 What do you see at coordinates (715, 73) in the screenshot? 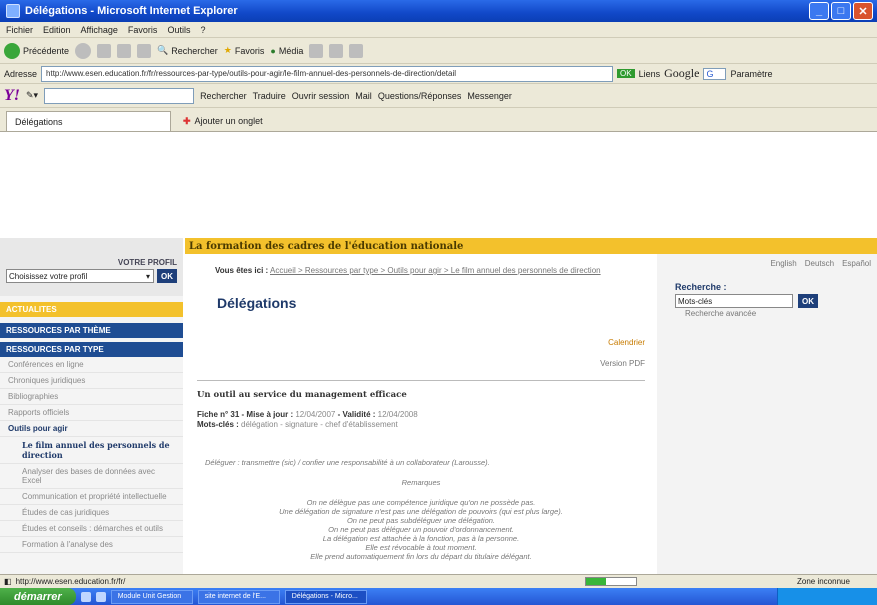
I see `google-search-field: G` at bounding box center [715, 73].